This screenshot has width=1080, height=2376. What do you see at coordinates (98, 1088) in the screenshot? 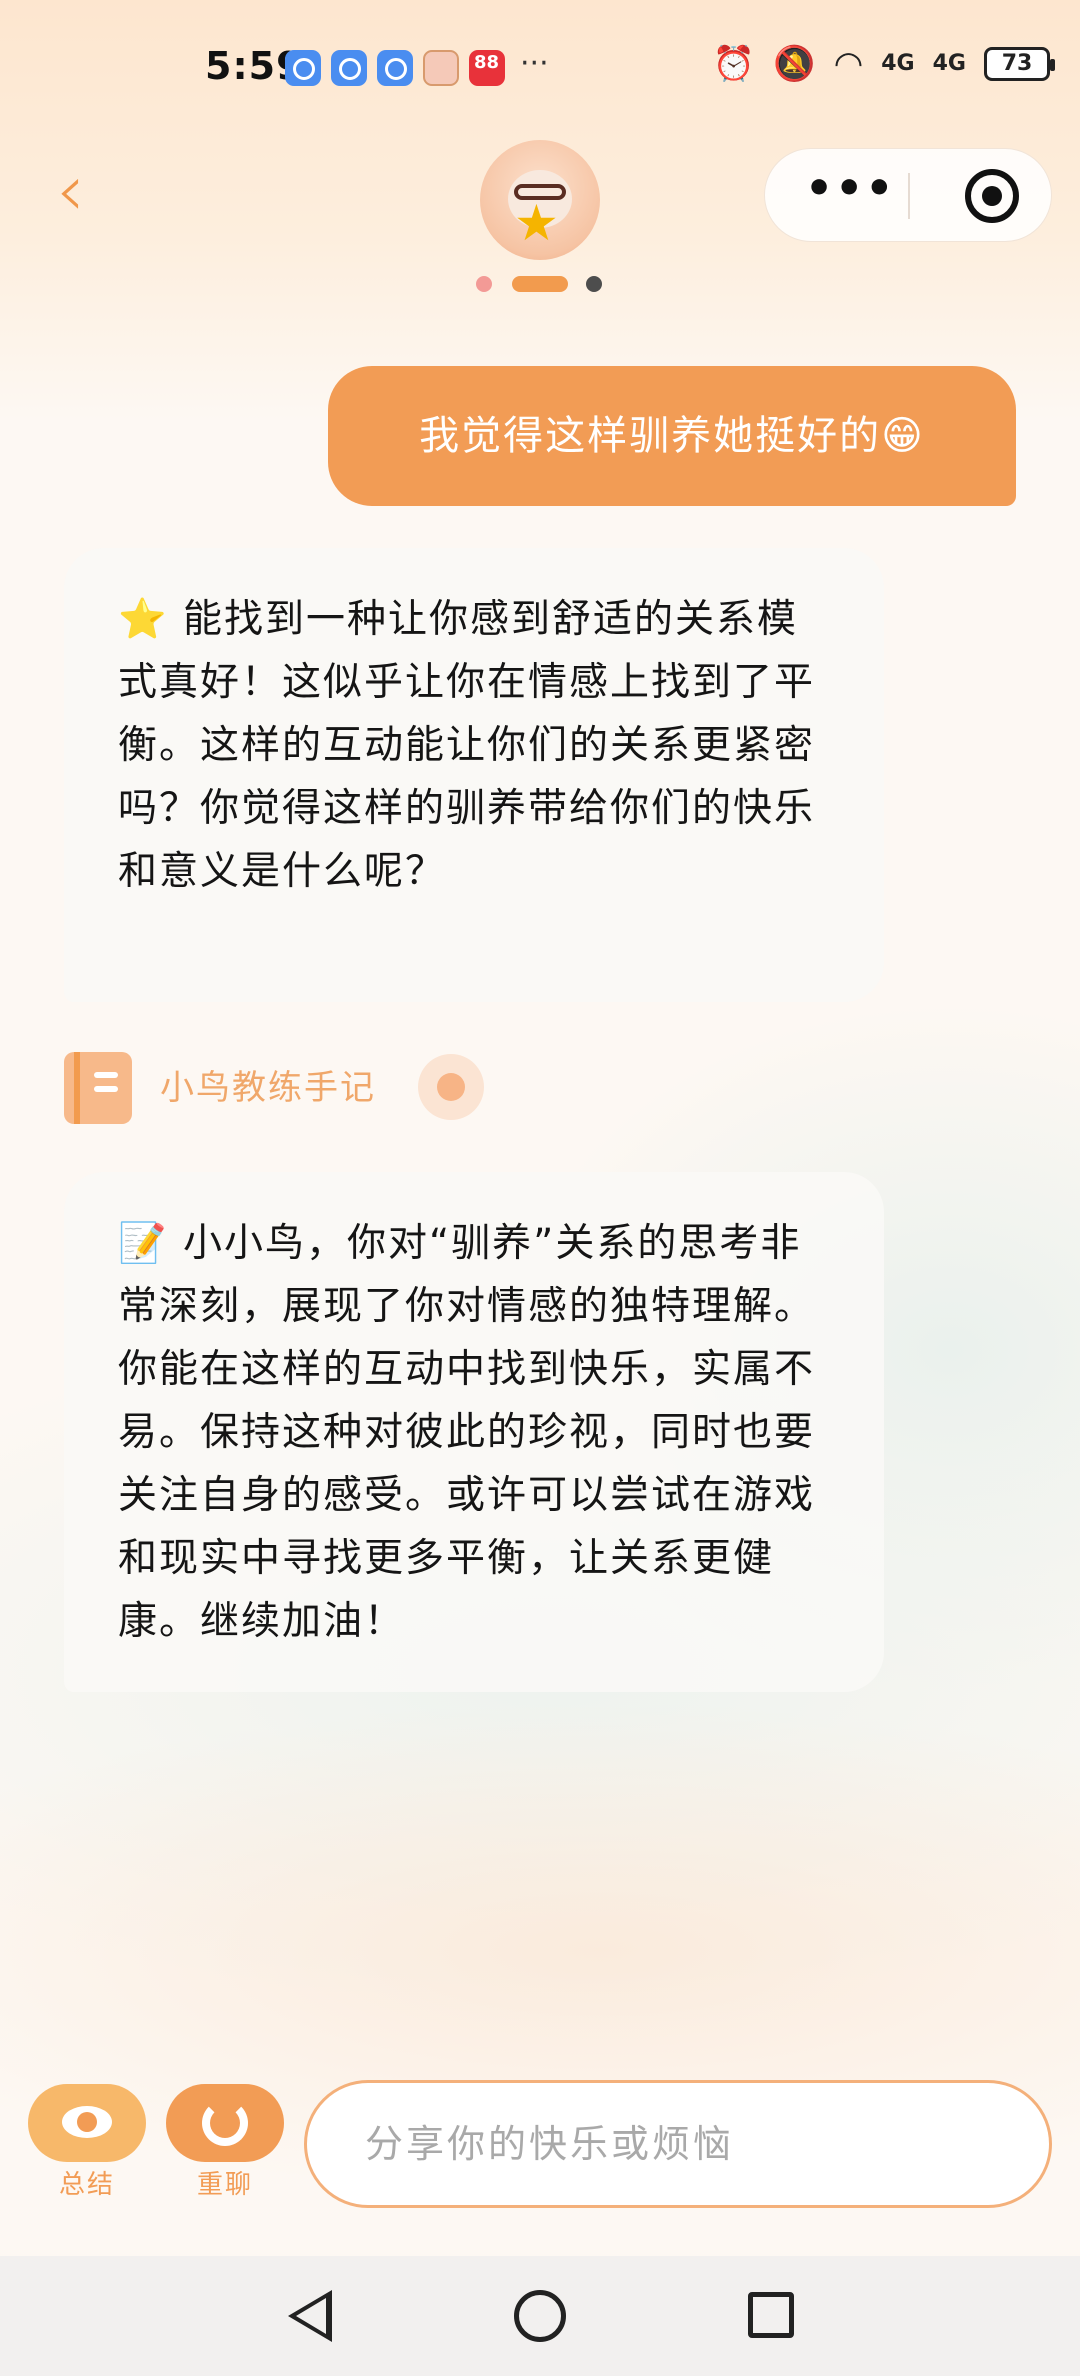
I see `notebook-icon` at bounding box center [98, 1088].